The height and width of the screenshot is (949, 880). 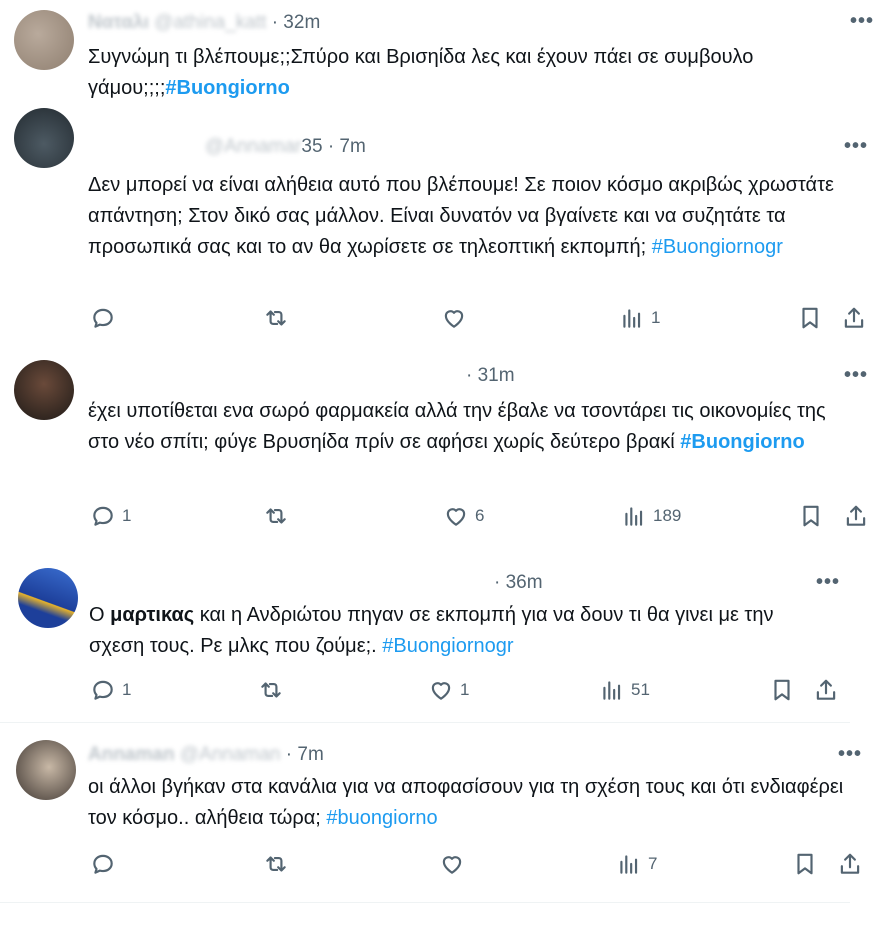 I want to click on like-button: 6, so click(x=463, y=516).